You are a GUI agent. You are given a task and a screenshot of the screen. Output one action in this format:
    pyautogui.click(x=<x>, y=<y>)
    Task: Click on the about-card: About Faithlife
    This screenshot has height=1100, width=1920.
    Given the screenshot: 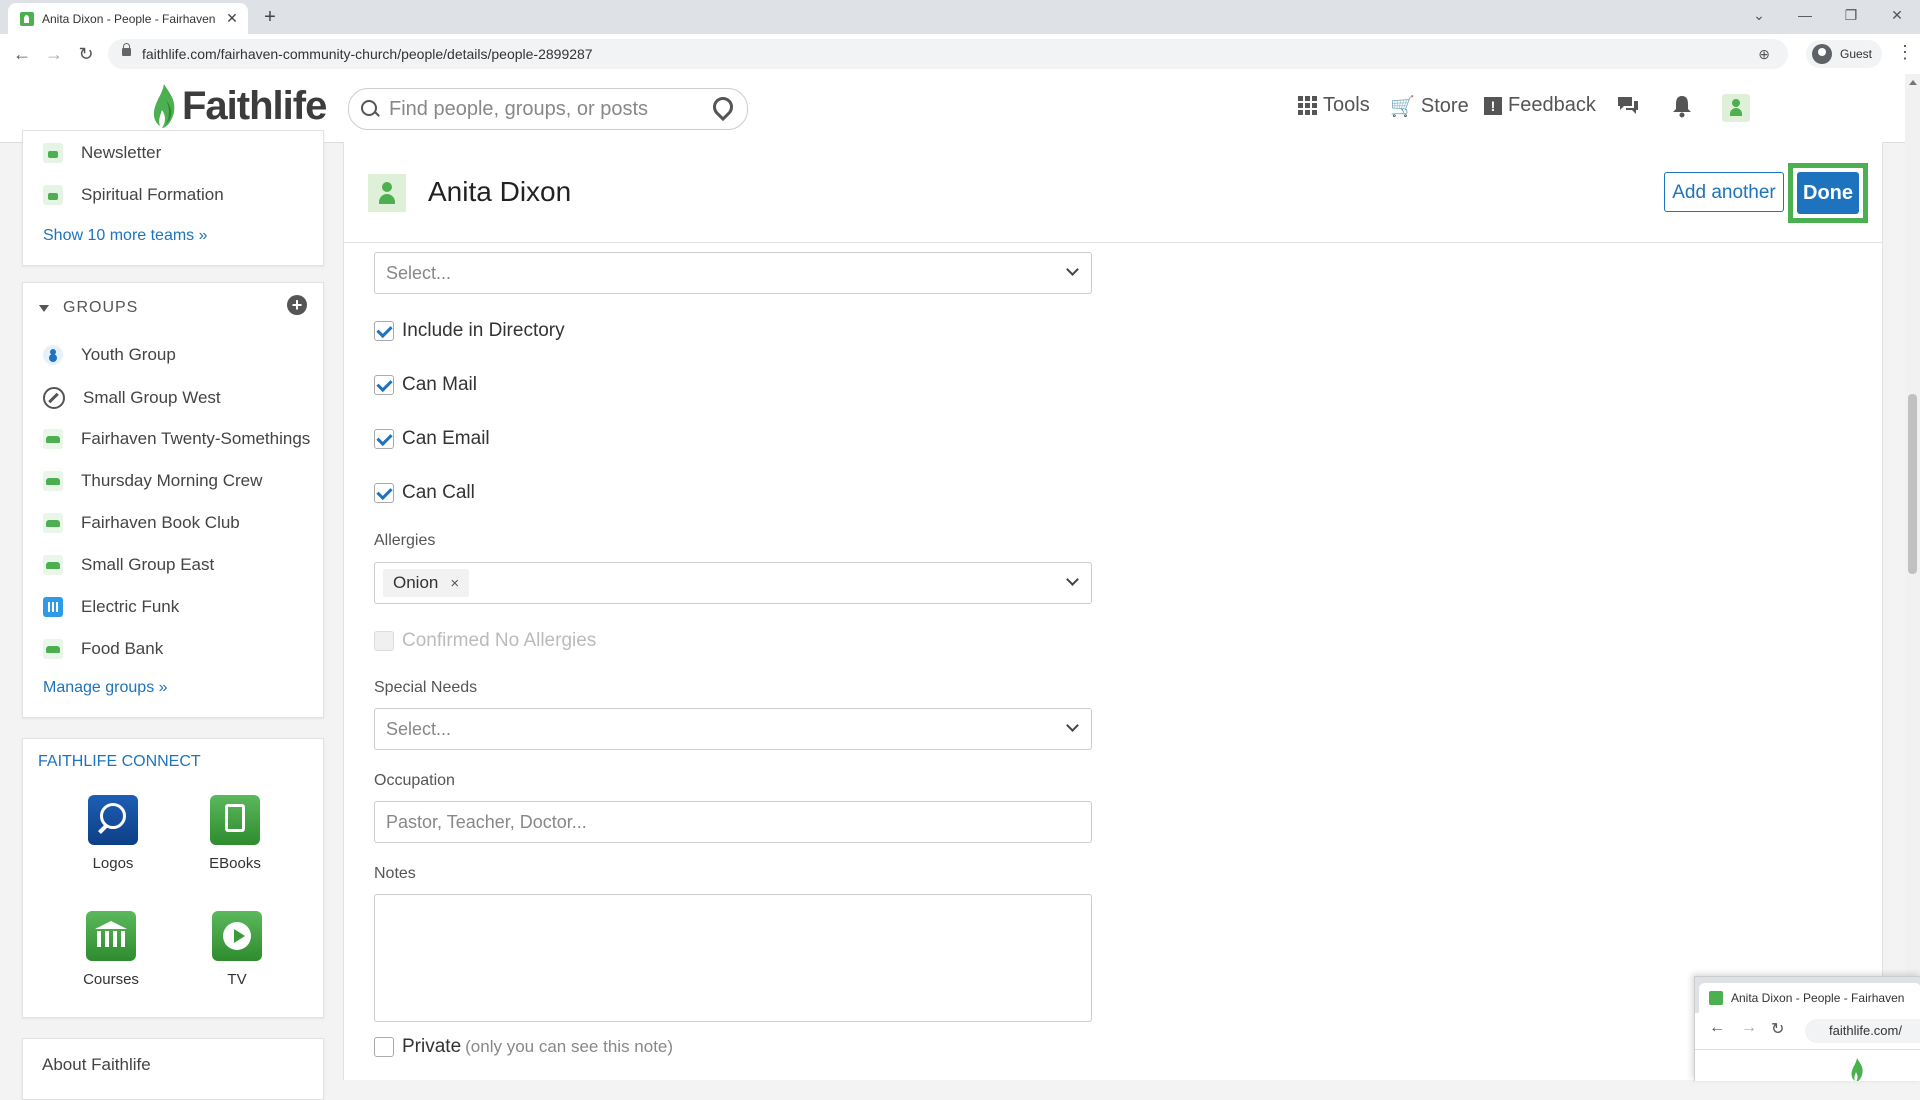 What is the action you would take?
    pyautogui.click(x=173, y=1069)
    